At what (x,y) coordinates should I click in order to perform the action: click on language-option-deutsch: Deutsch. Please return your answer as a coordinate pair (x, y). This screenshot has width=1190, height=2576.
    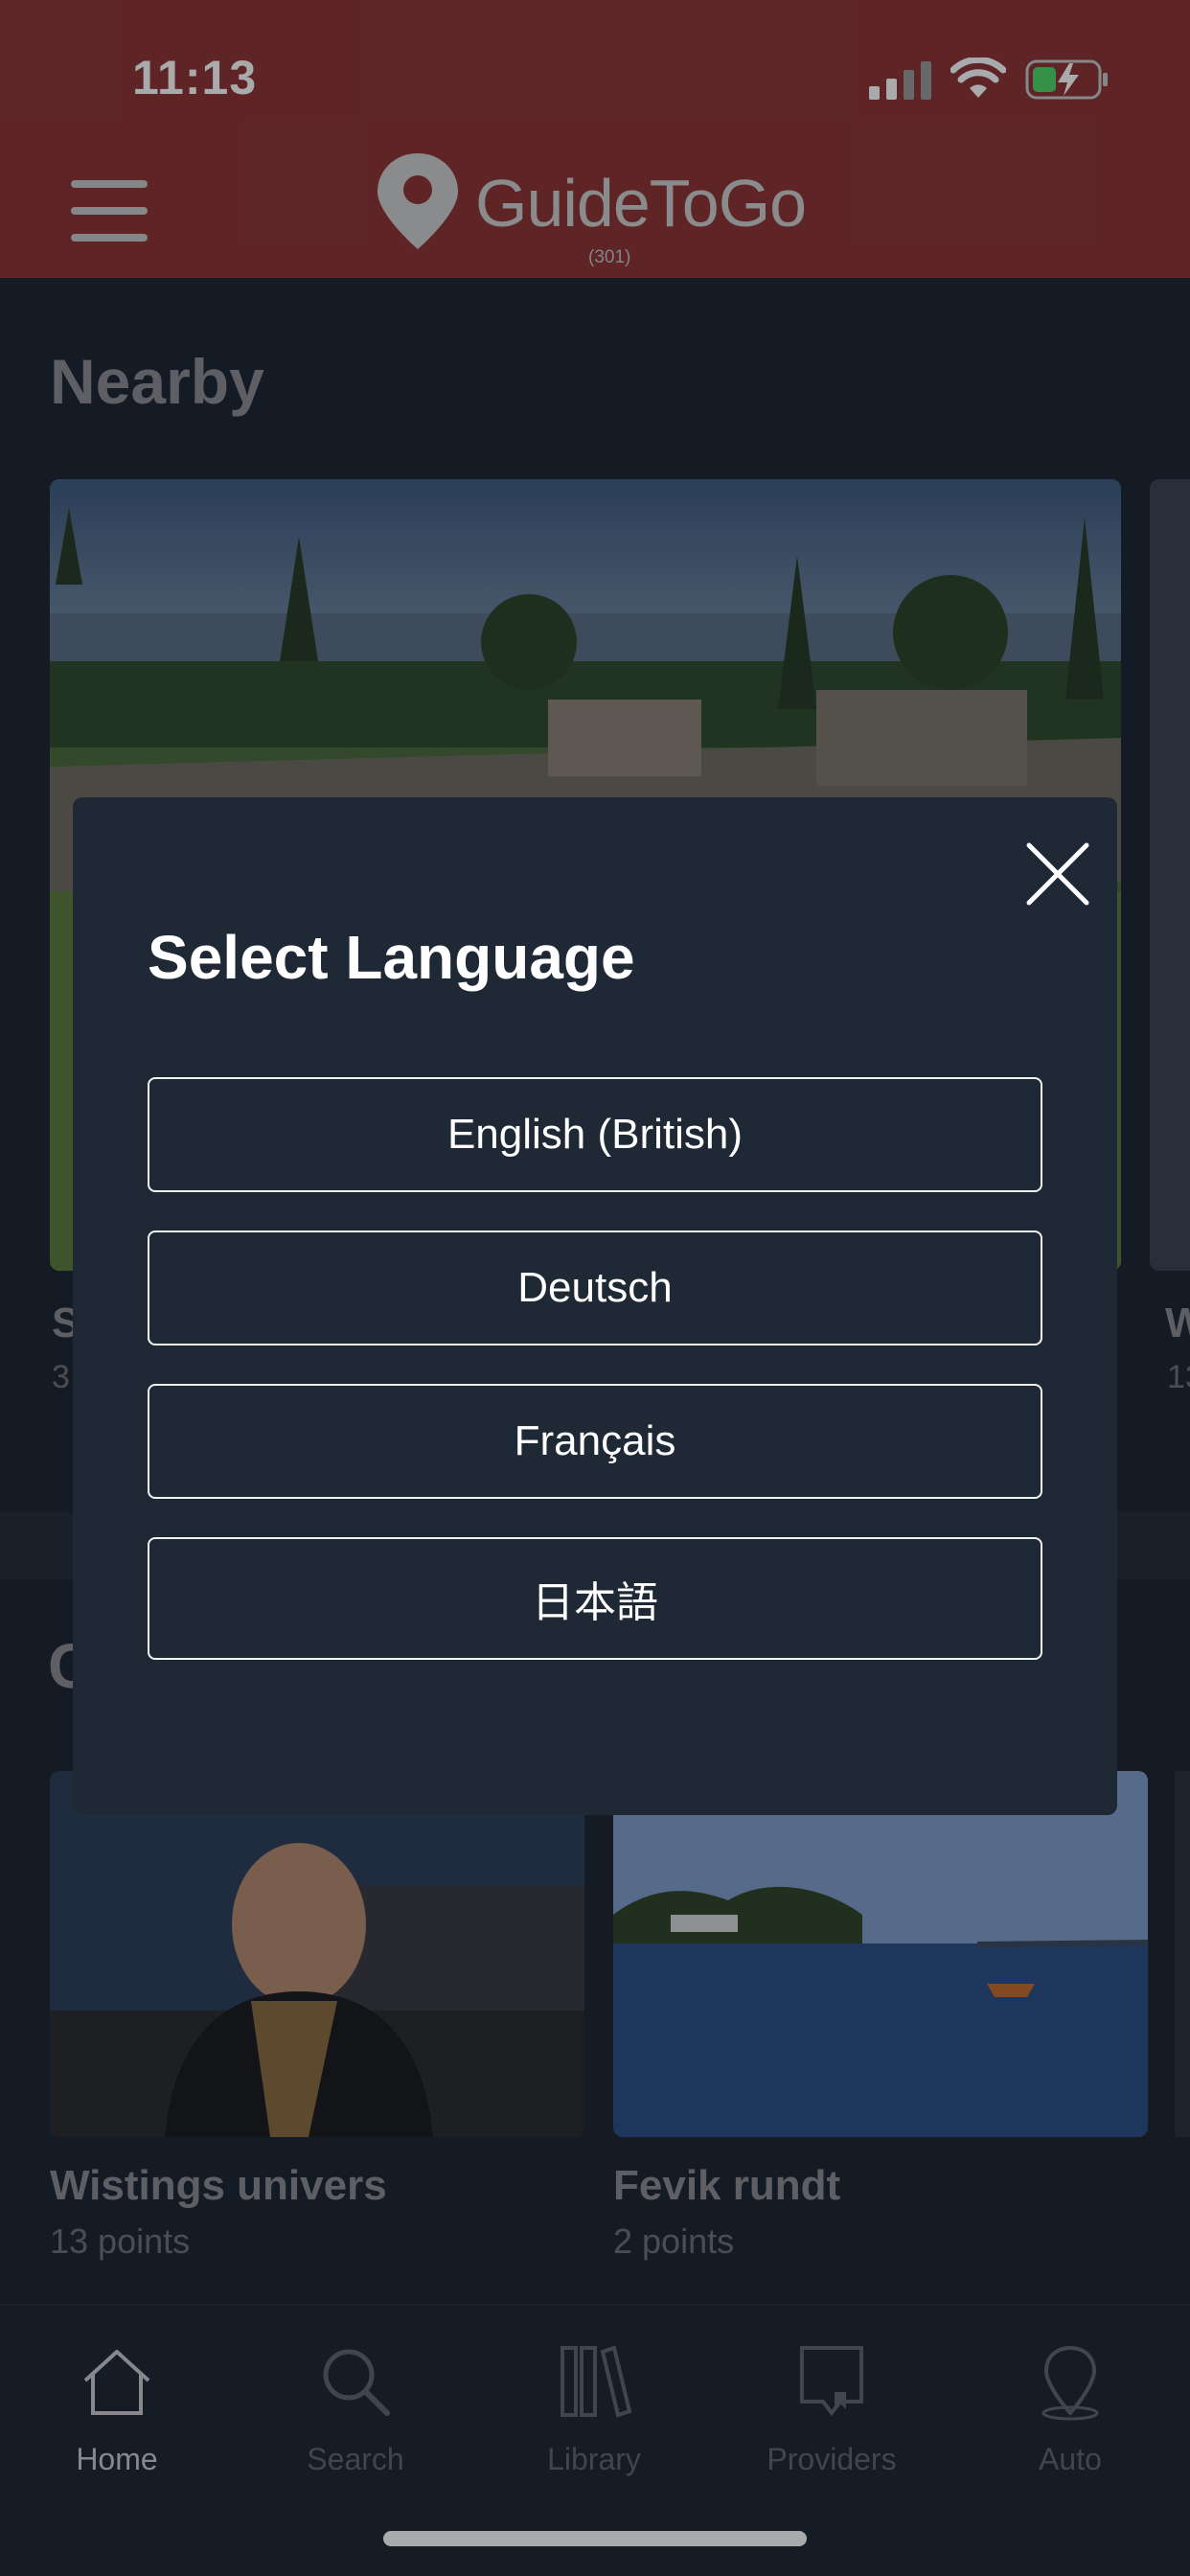
    Looking at the image, I should click on (595, 1288).